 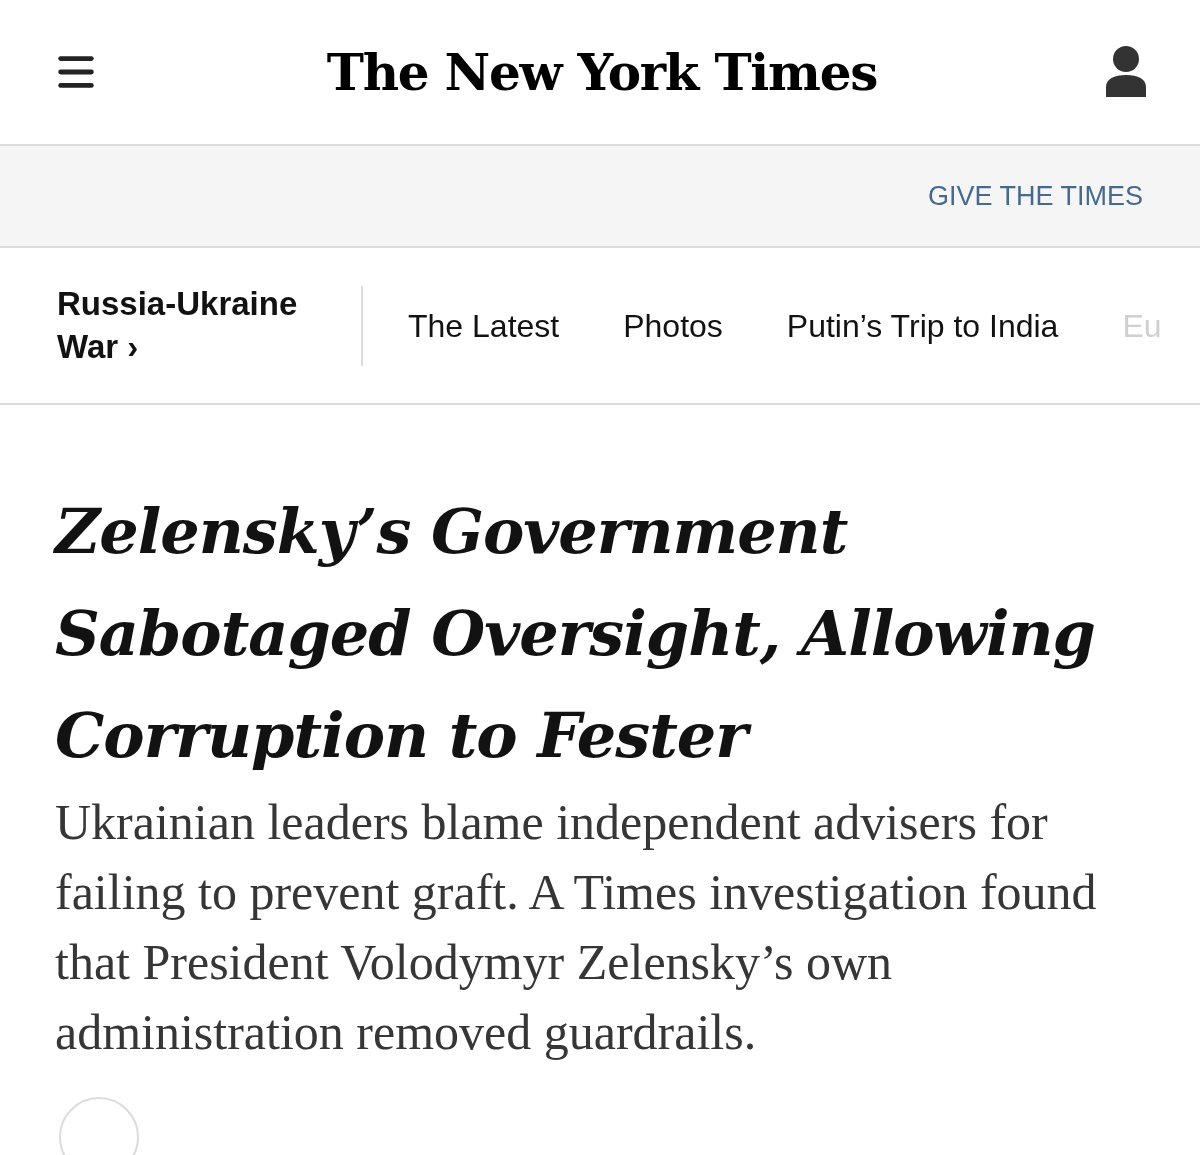 I want to click on nav-link: The Latest, so click(x=484, y=325).